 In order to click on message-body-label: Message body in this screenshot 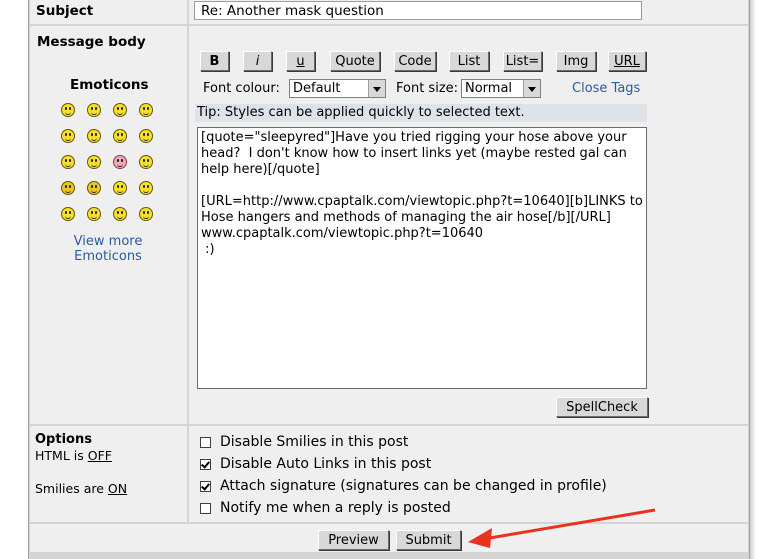, I will do `click(91, 42)`.